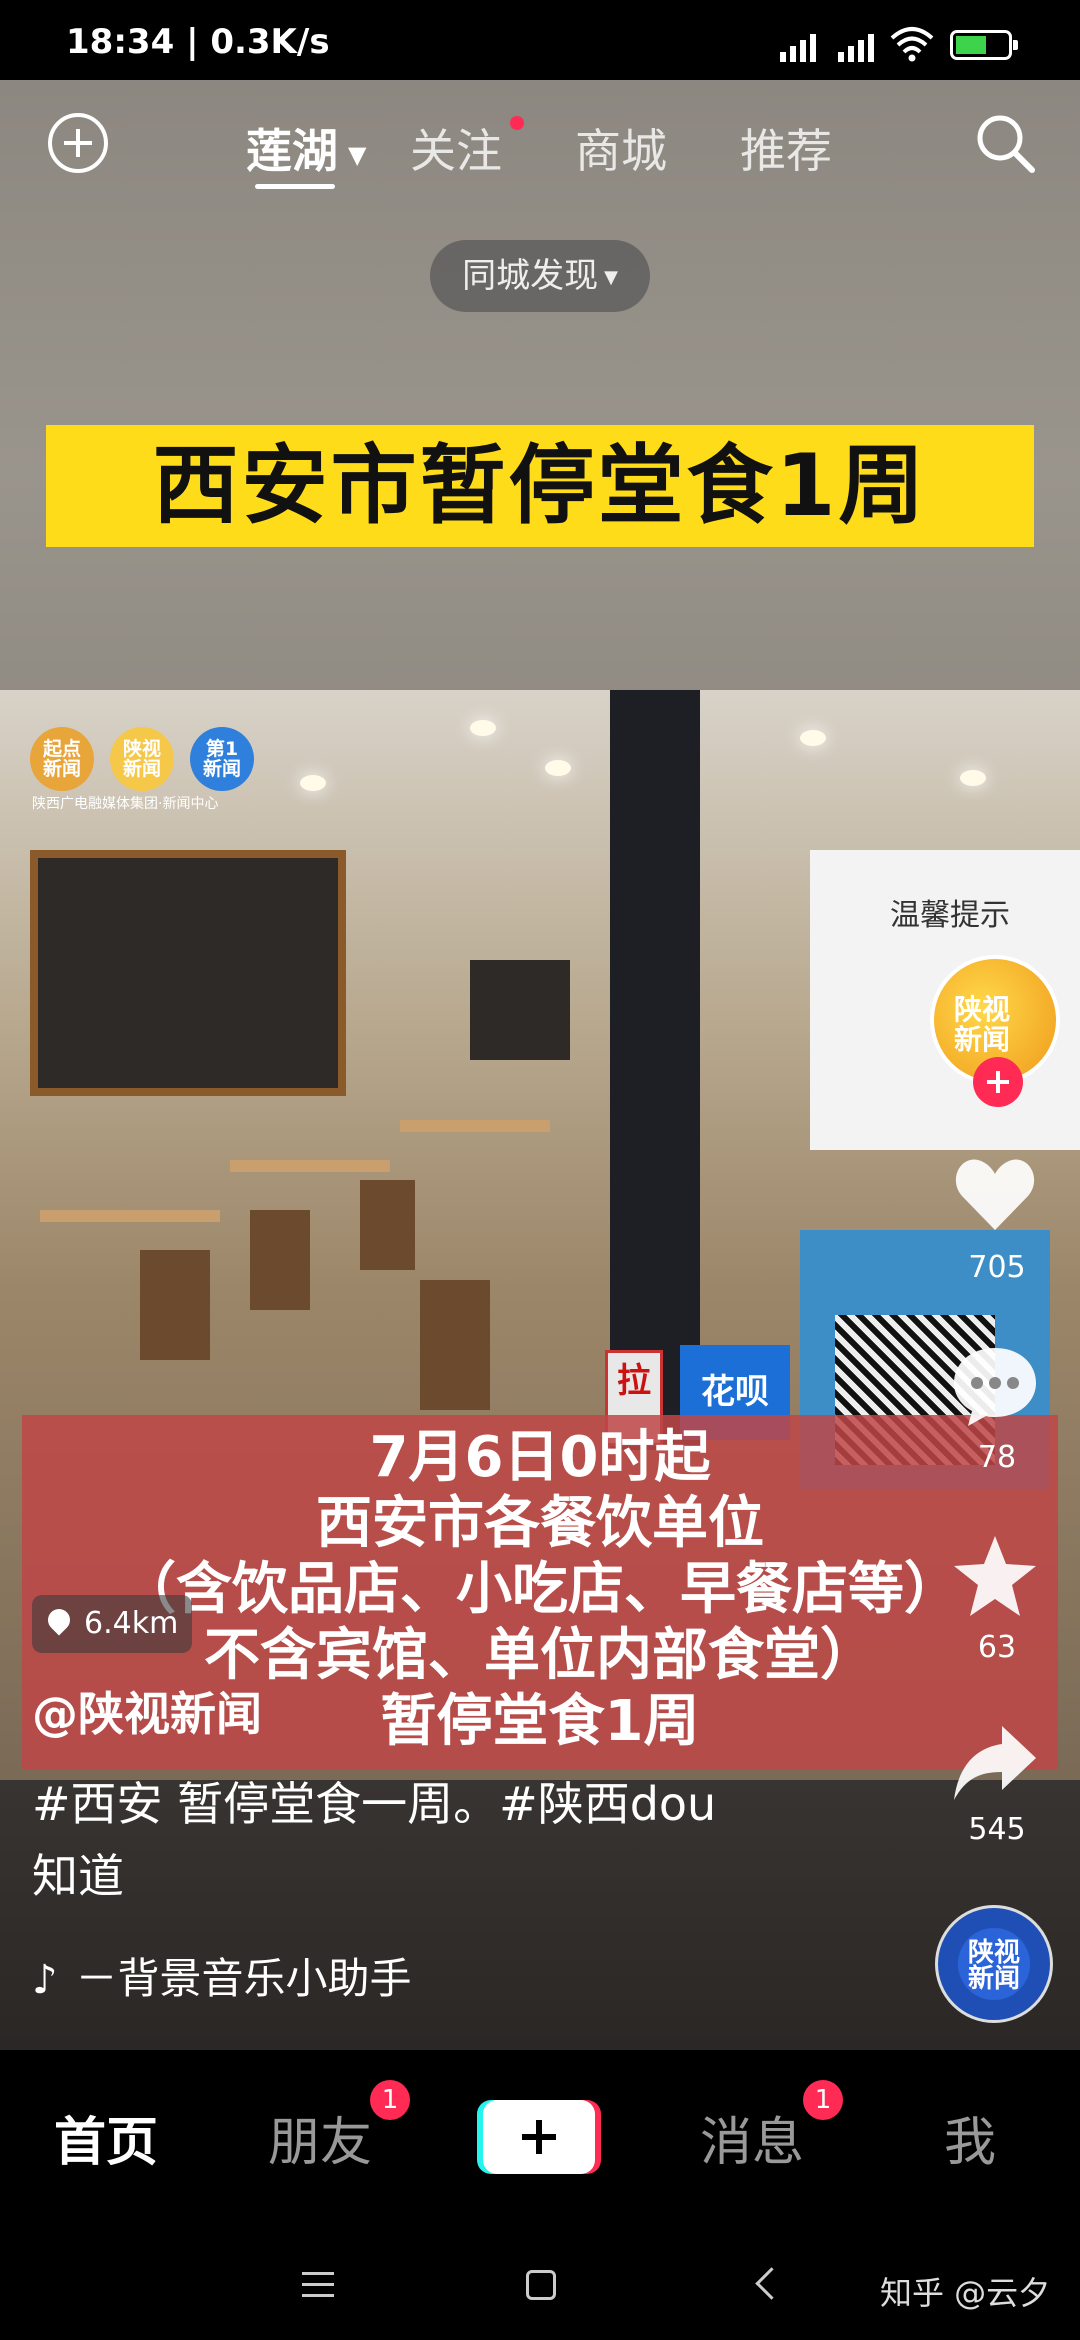 Image resolution: width=1080 pixels, height=2340 pixels. What do you see at coordinates (540, 145) in the screenshot?
I see `top-nav: 莲湖 ▼ 关注 商城 推荐` at bounding box center [540, 145].